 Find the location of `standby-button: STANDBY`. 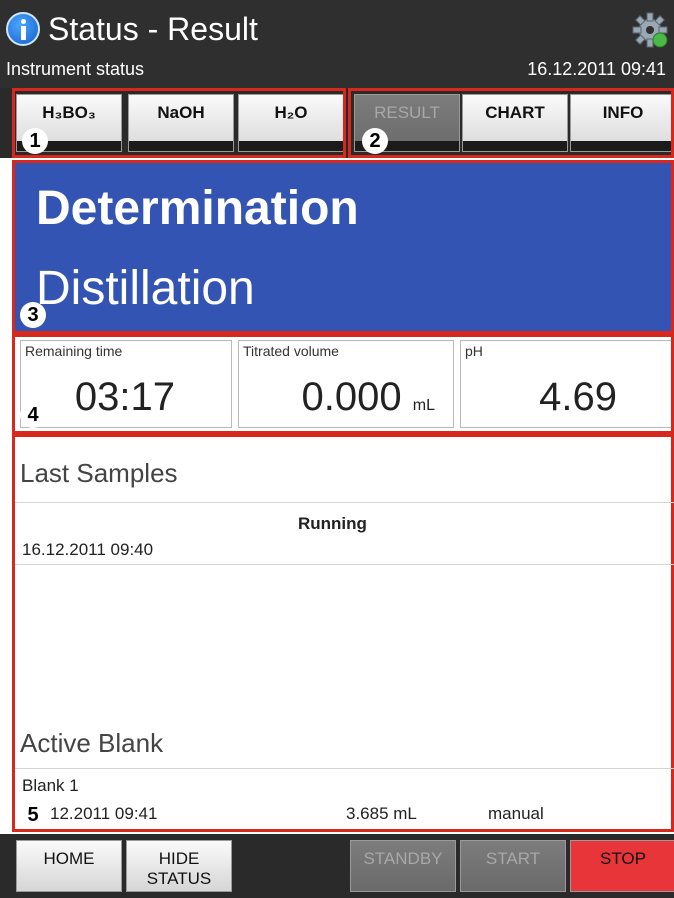

standby-button: STANDBY is located at coordinates (403, 866).